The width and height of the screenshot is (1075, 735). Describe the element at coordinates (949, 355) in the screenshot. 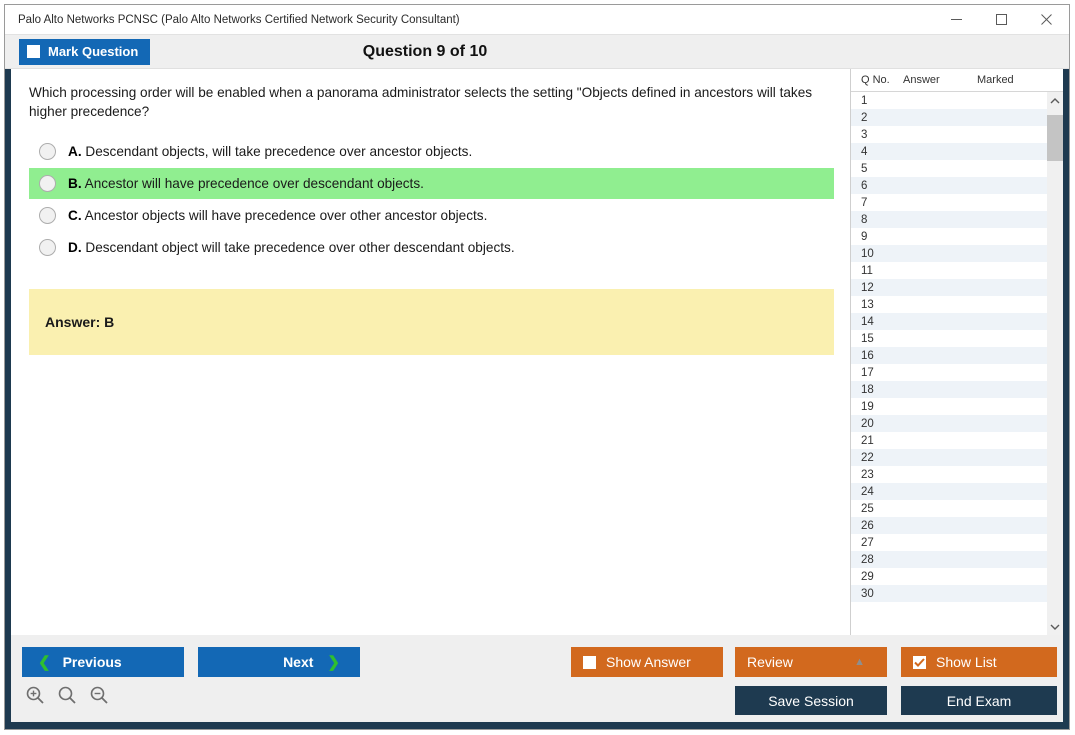

I see `question-list-row: 16` at that location.